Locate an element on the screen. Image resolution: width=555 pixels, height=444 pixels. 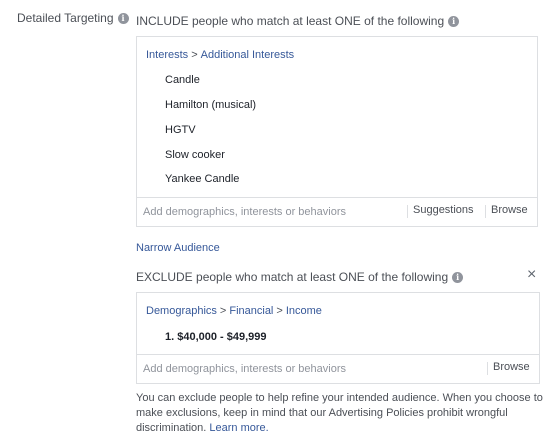
exclude-browse-button: Browse is located at coordinates (508, 367).